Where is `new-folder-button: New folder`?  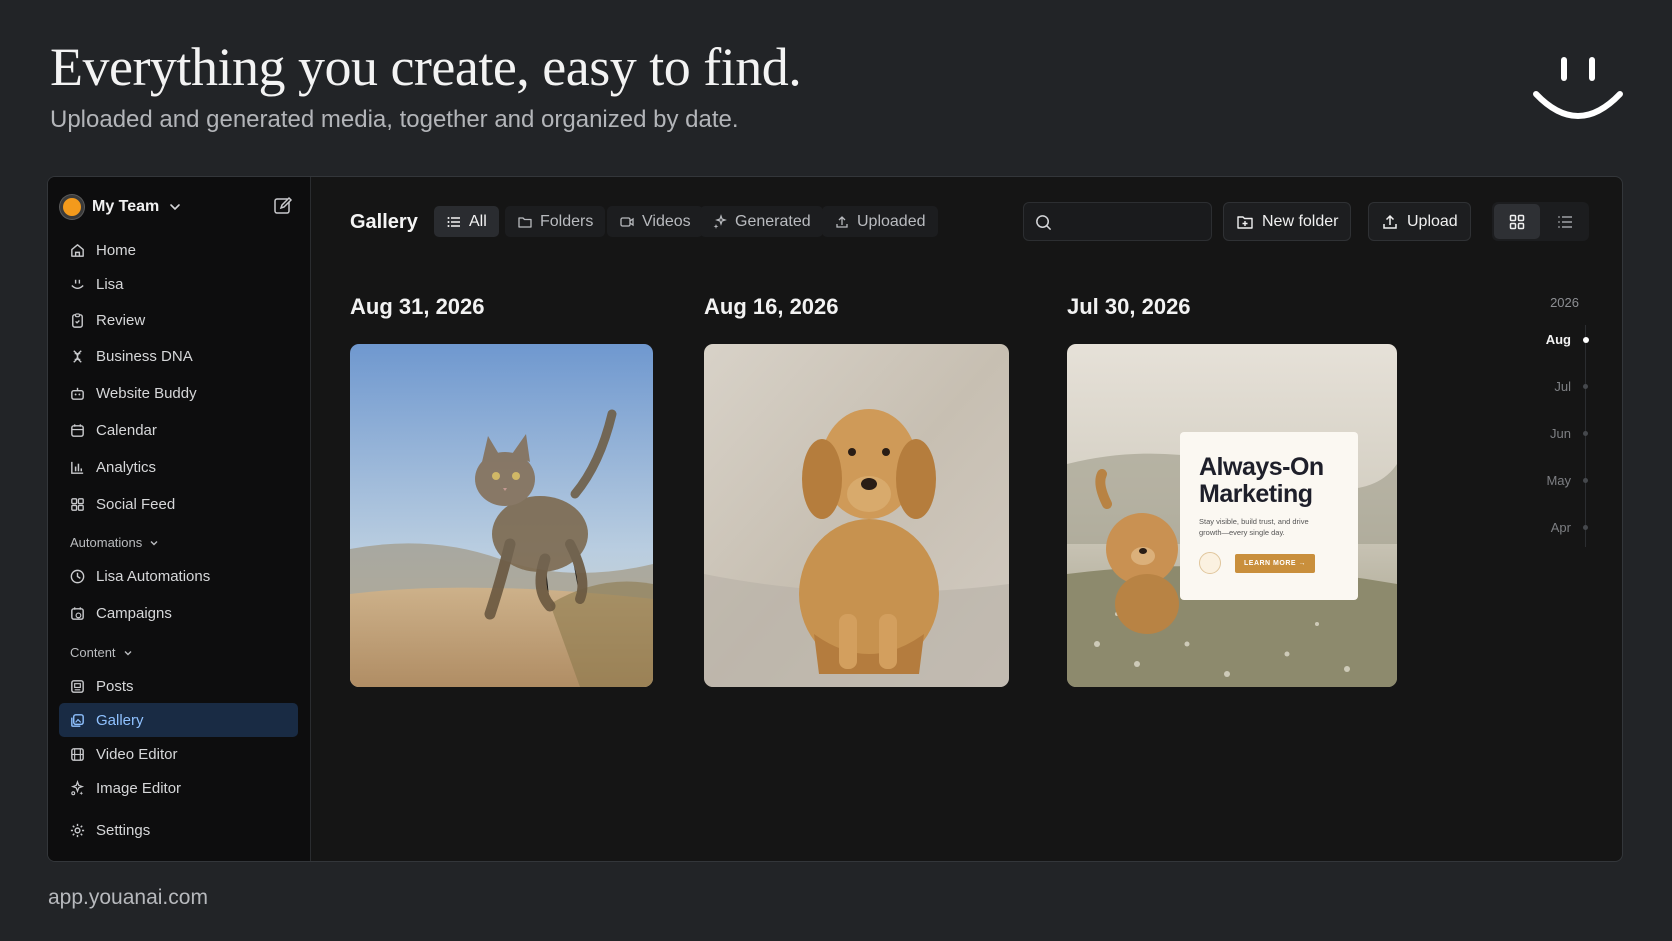 new-folder-button: New folder is located at coordinates (1287, 221).